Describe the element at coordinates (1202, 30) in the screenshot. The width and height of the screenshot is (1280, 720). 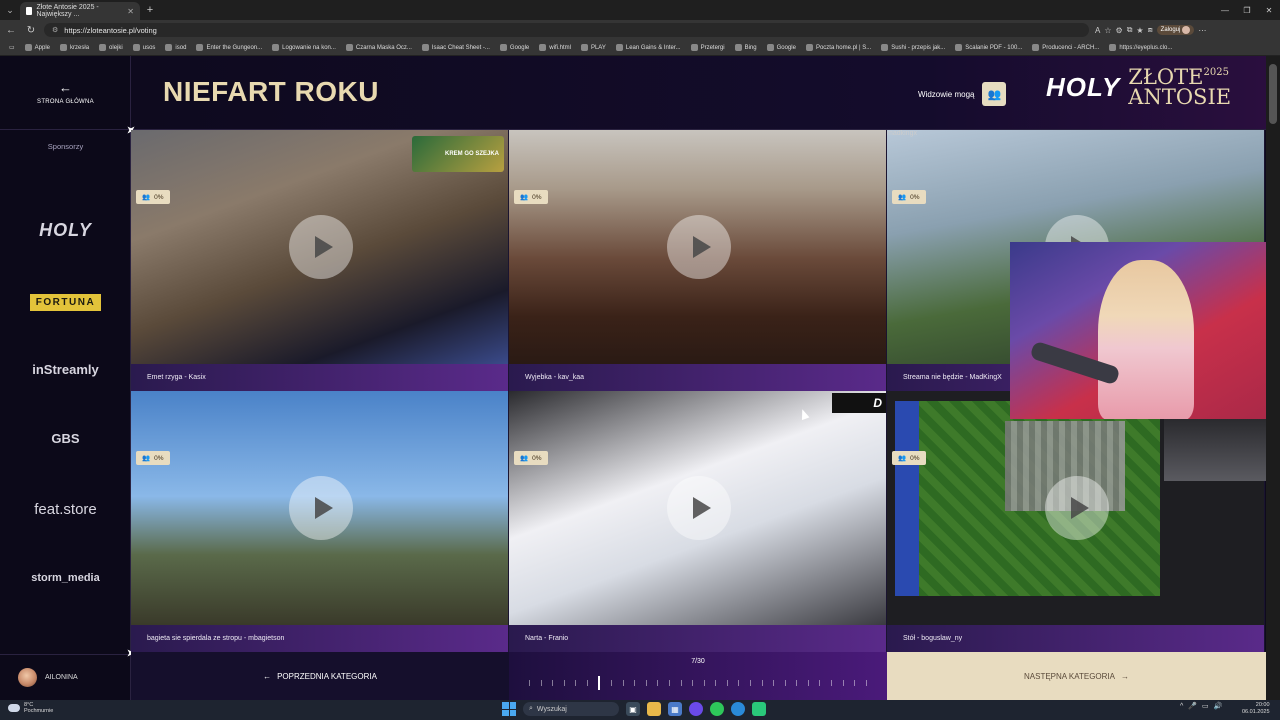
I see `menu-dots-icon: ⋯` at that location.